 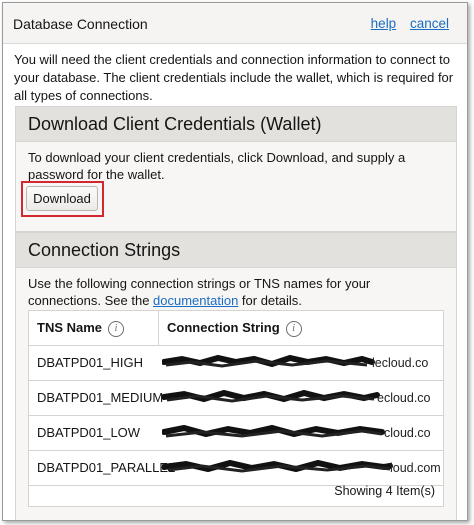 I want to click on download-button: Download, so click(x=62, y=198).